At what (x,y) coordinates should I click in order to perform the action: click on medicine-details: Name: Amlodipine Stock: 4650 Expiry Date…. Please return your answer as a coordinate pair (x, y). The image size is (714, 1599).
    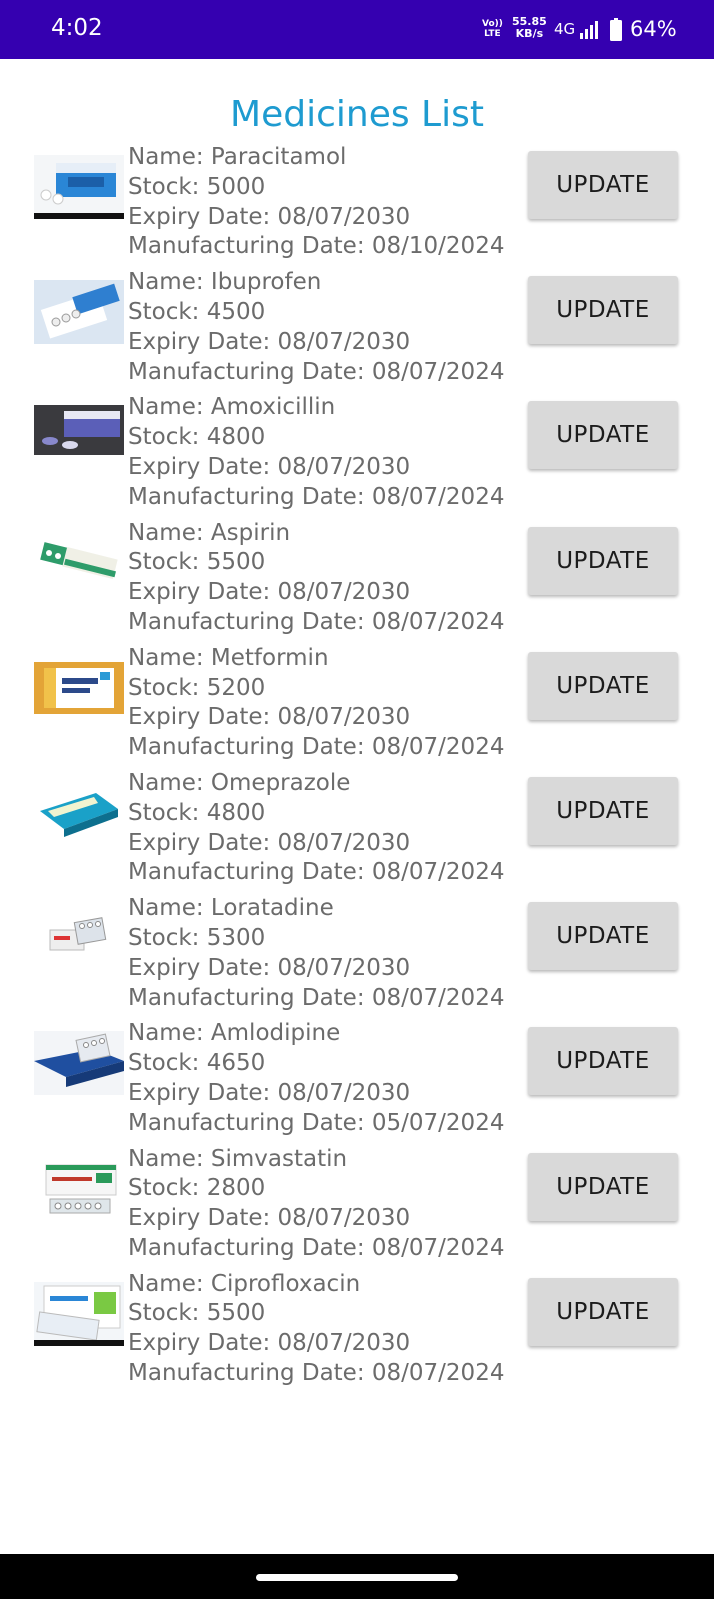
    Looking at the image, I should click on (318, 1078).